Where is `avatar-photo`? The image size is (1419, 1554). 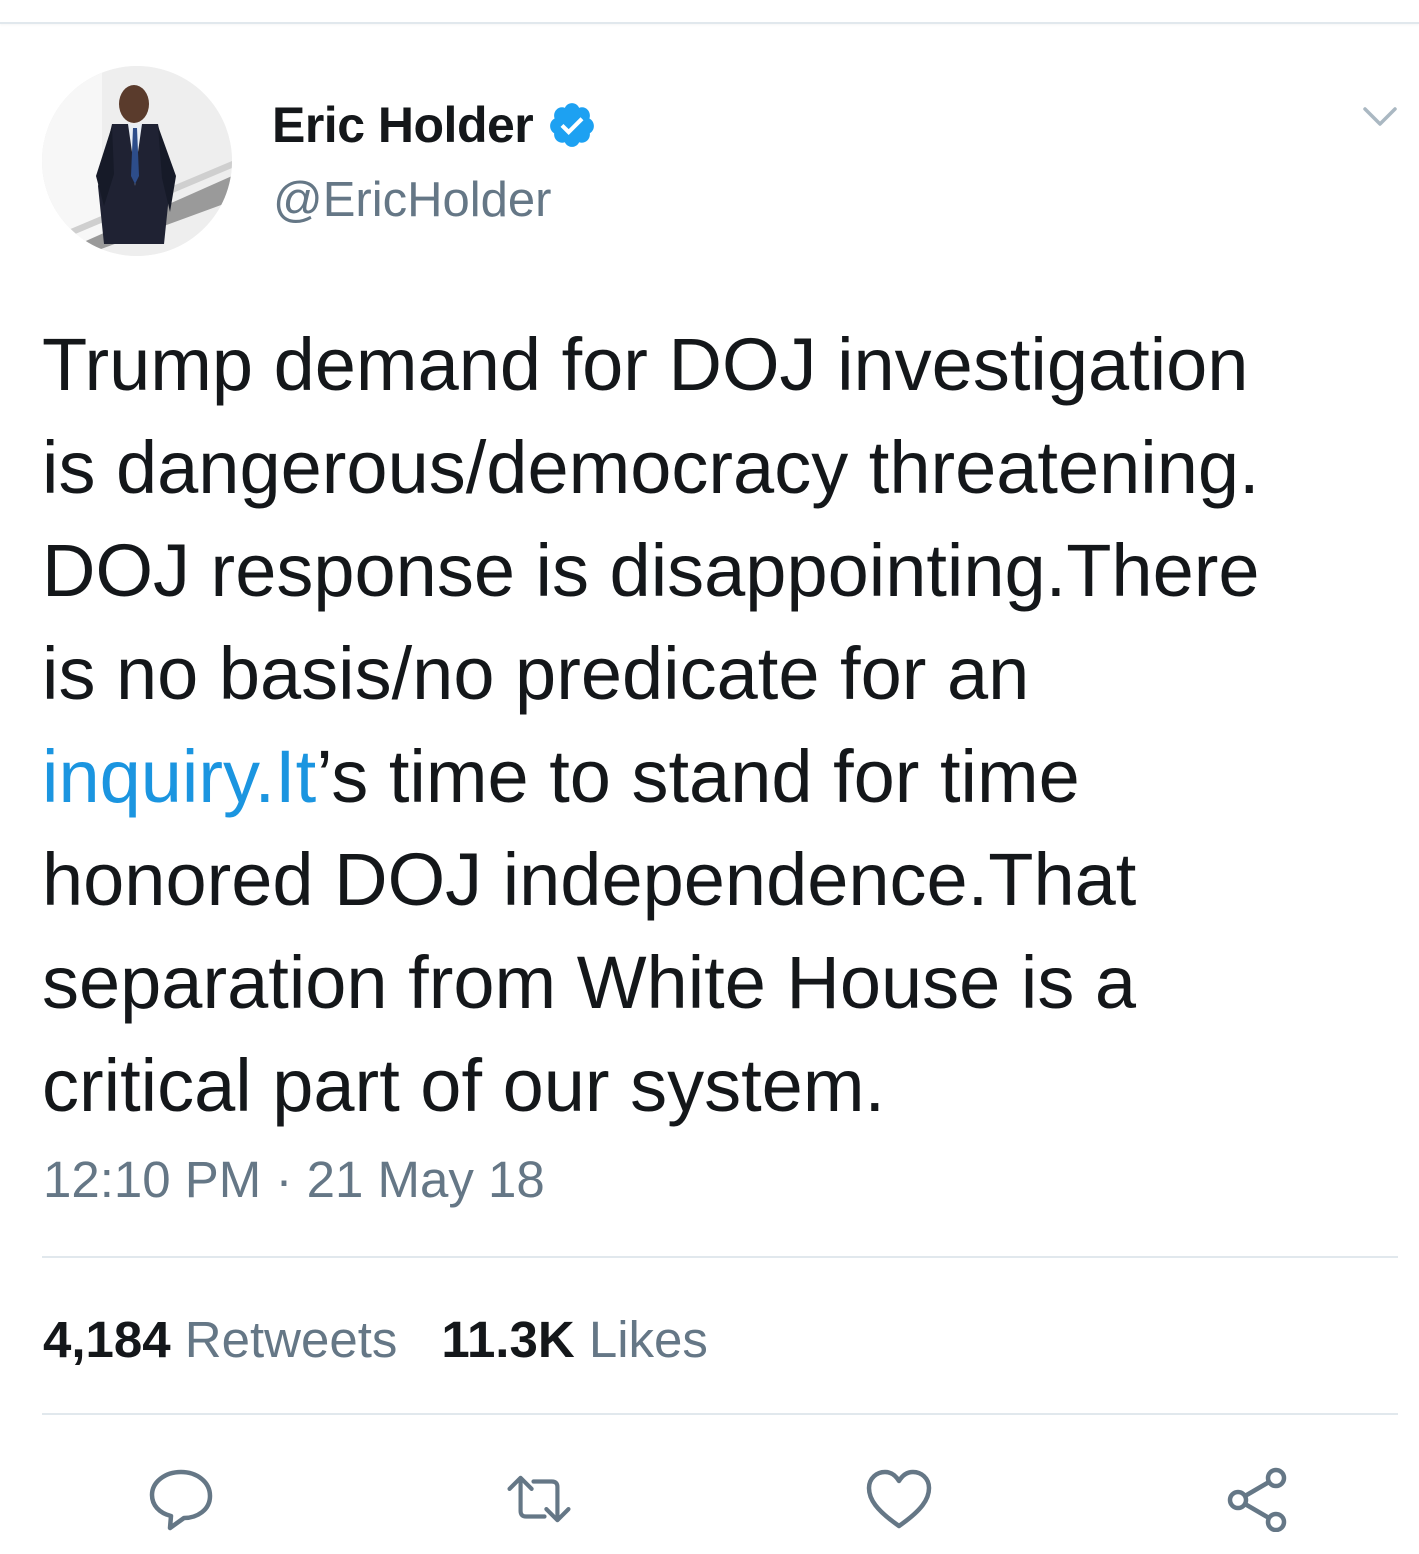
avatar-photo is located at coordinates (137, 161).